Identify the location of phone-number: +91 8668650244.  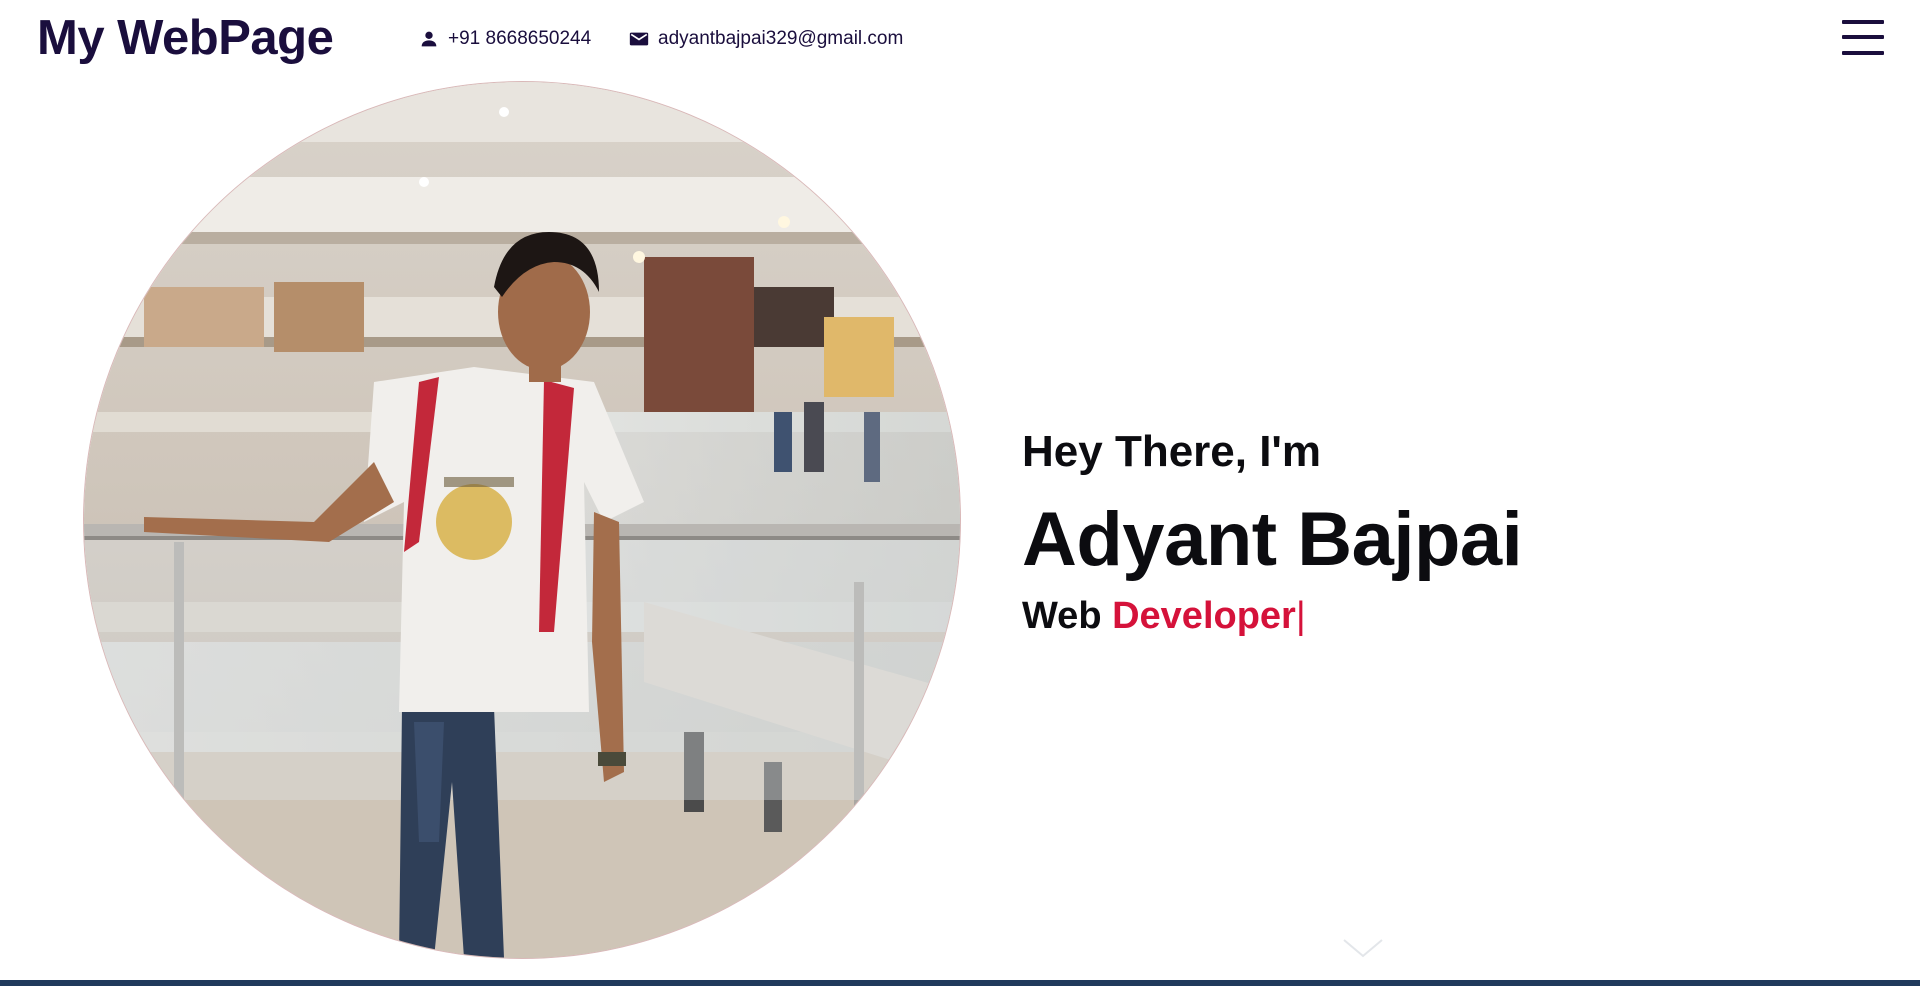
(520, 38).